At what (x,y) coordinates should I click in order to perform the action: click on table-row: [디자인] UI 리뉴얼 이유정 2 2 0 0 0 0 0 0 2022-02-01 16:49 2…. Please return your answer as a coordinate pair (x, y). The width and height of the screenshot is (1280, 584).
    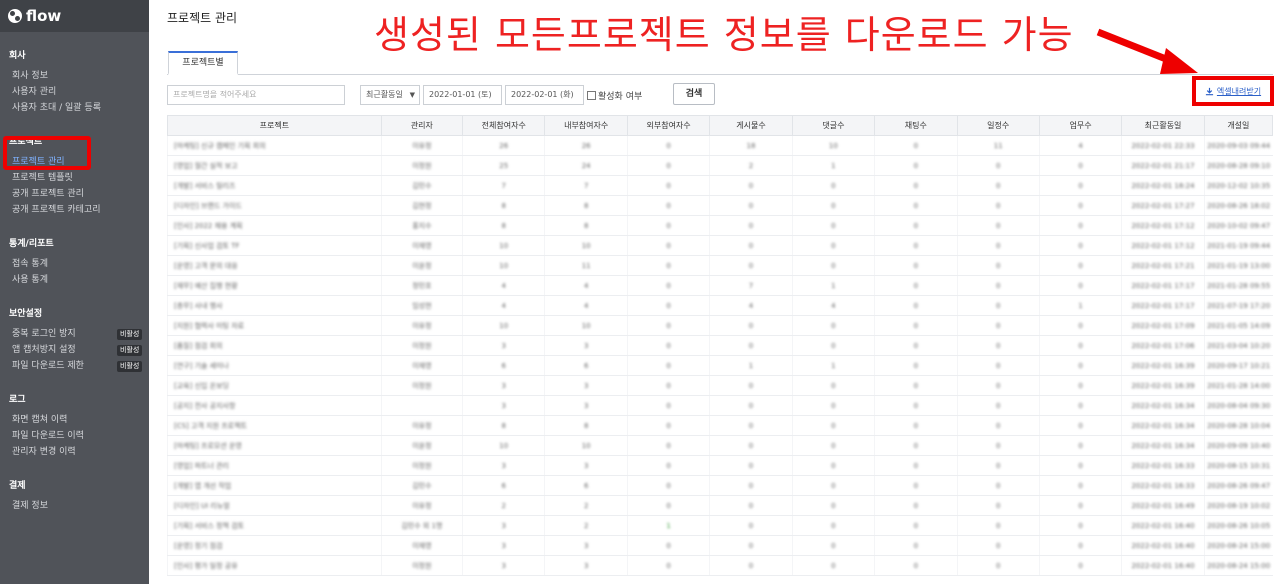
    Looking at the image, I should click on (720, 505).